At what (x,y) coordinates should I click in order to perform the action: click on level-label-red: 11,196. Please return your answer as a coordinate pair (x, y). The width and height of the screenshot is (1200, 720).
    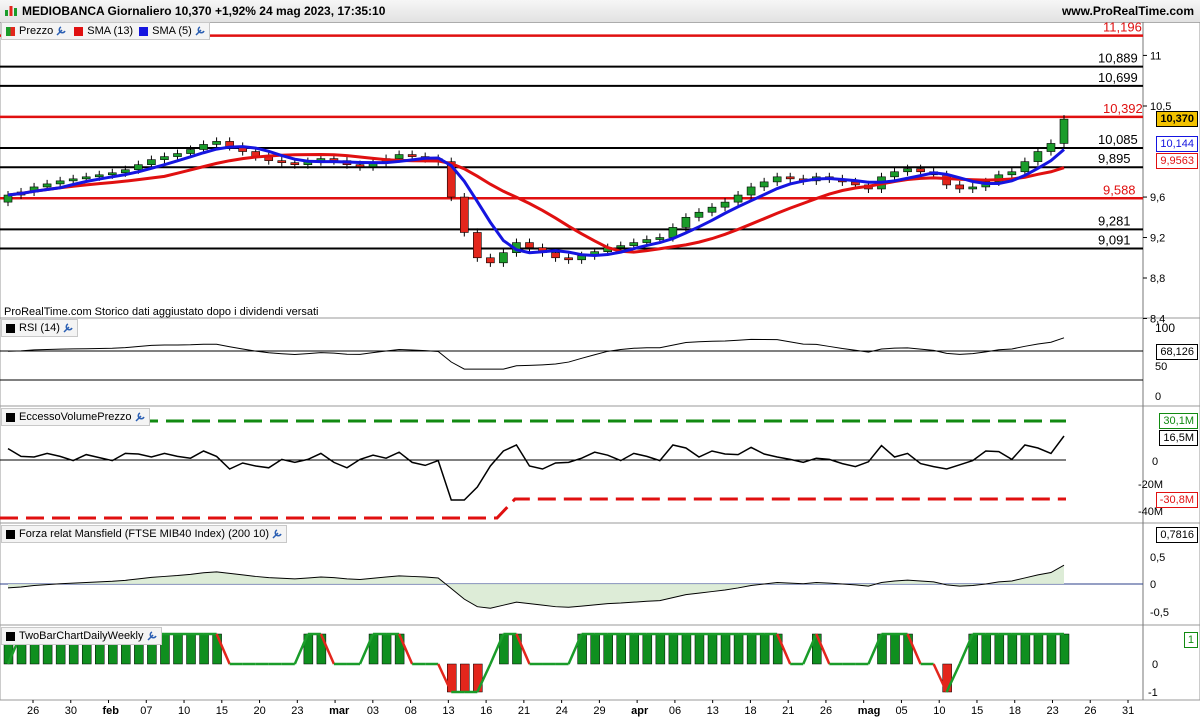
    Looking at the image, I should click on (1122, 28).